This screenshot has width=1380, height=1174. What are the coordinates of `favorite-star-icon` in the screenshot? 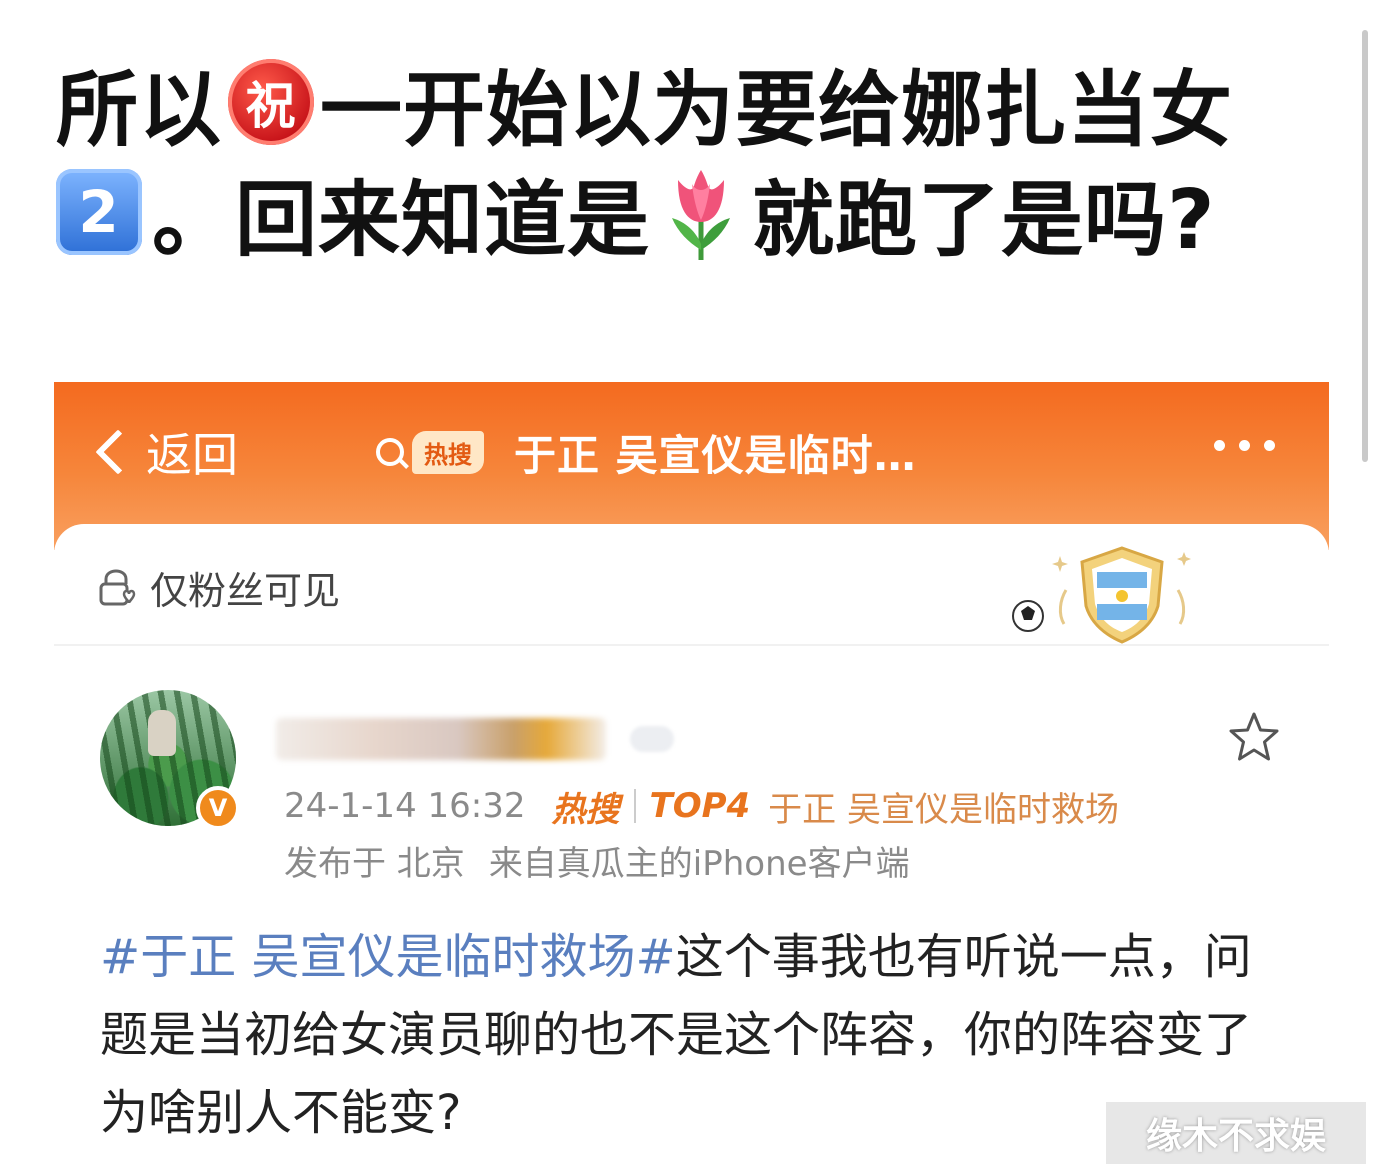 It's located at (1254, 738).